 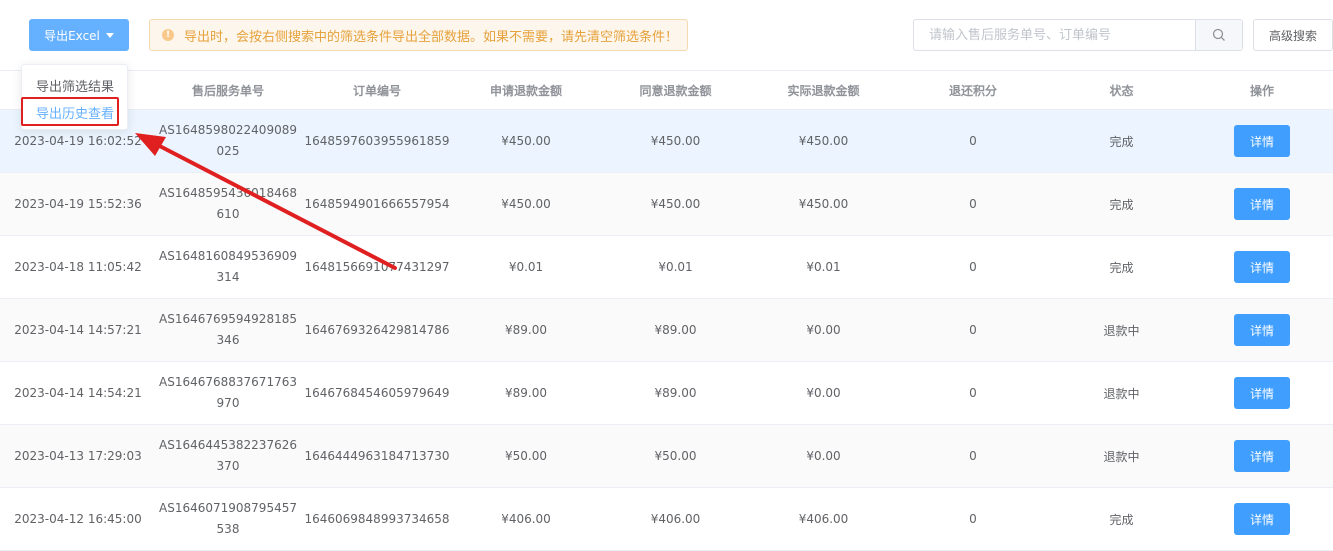 I want to click on annotation-highlight-box, so click(x=70, y=111).